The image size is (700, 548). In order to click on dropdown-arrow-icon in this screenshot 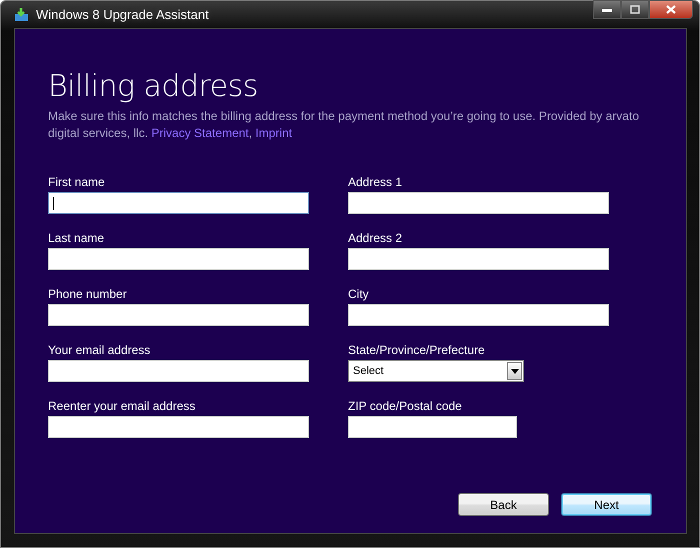, I will do `click(514, 371)`.